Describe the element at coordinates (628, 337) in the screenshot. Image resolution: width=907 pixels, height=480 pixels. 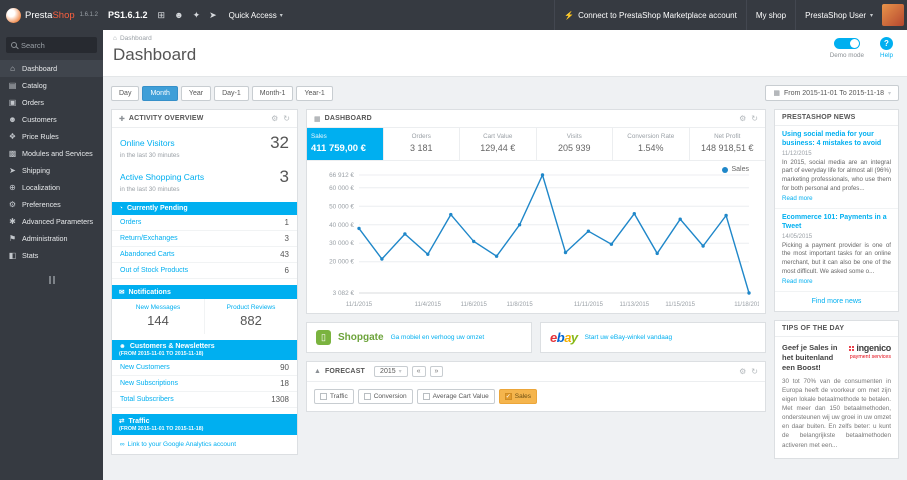
I see `ebay-link: Start uw eBay-winkel vandaag` at that location.